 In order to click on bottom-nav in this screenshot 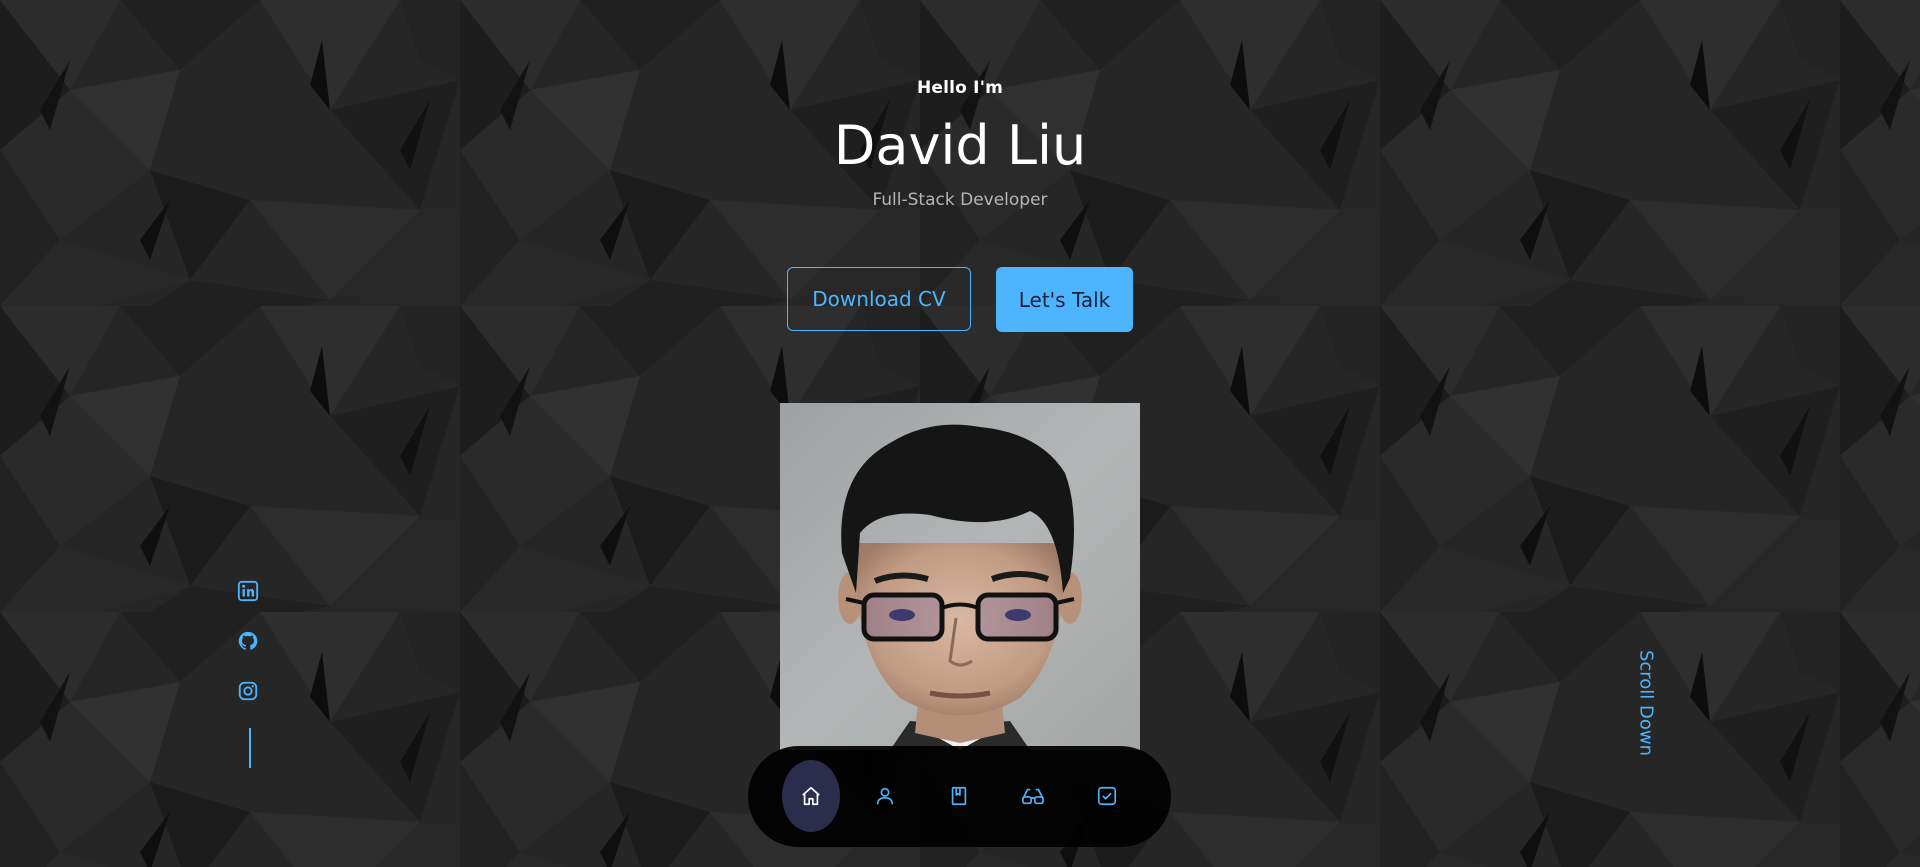, I will do `click(959, 796)`.